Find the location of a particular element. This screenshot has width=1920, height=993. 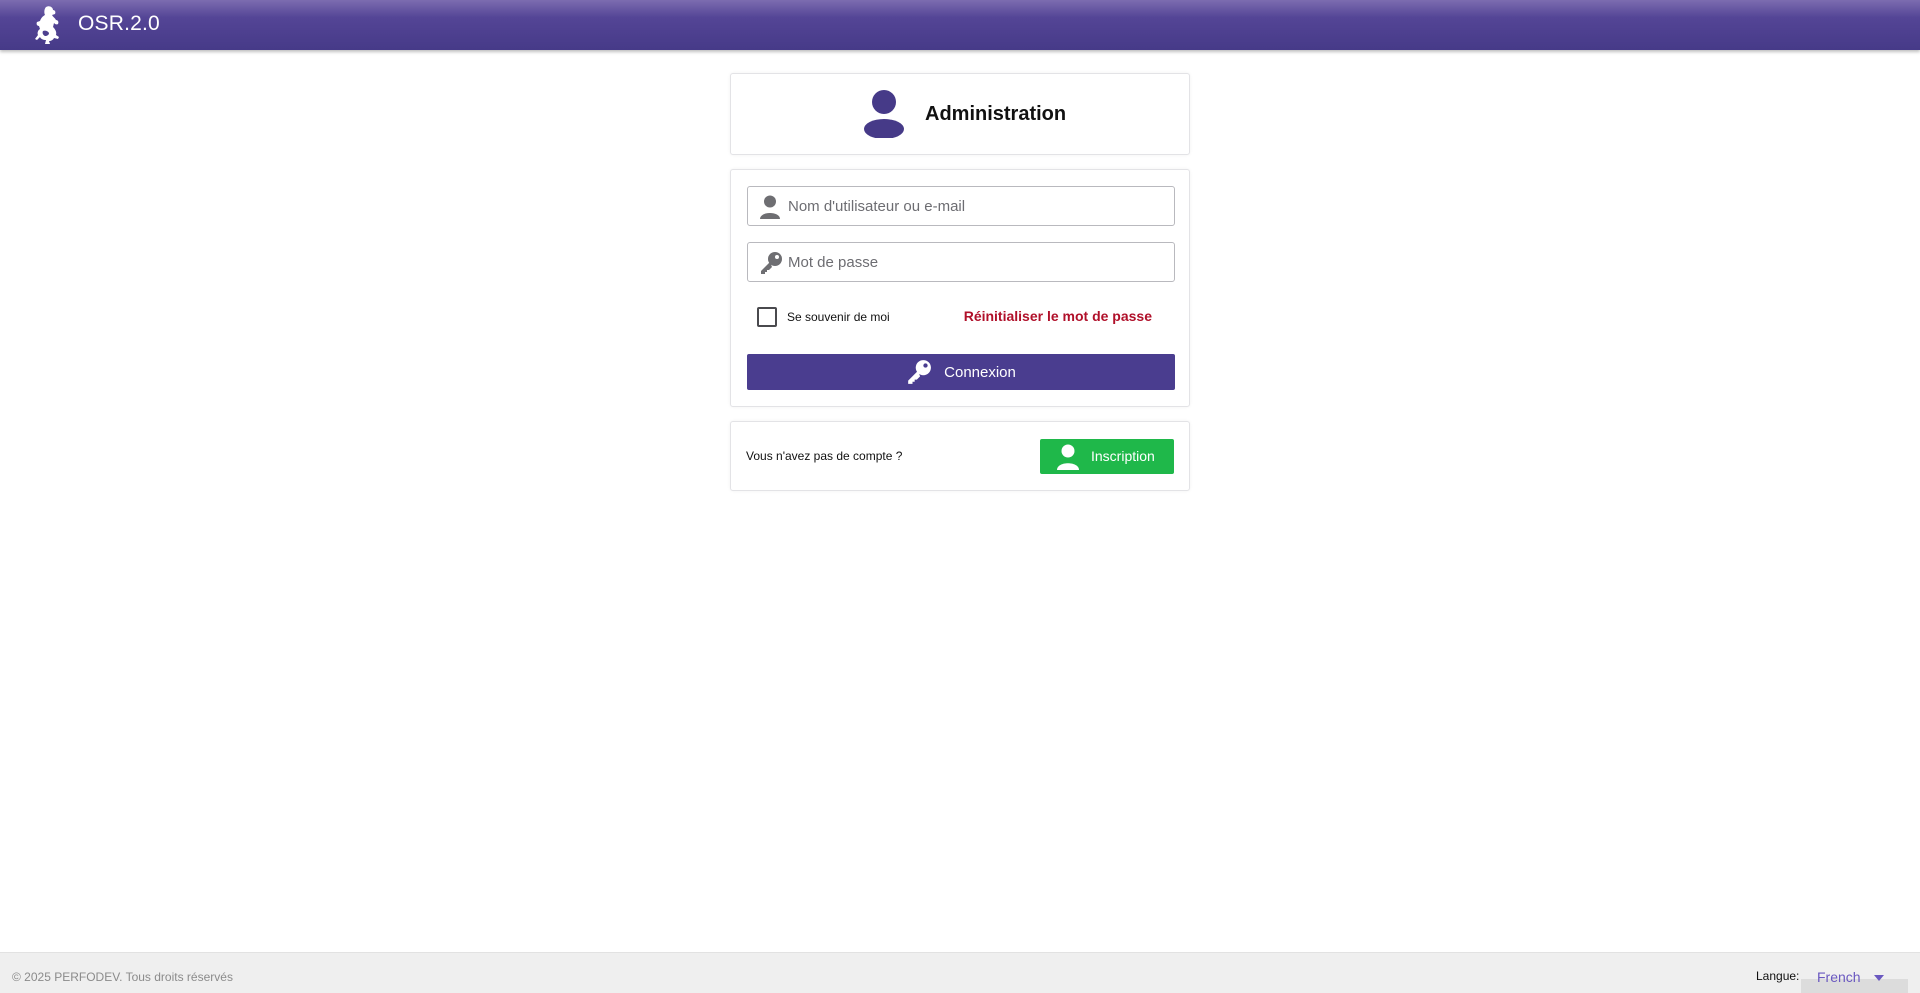

reset-password-link: Réinitialiser le mot de passe is located at coordinates (1058, 316).